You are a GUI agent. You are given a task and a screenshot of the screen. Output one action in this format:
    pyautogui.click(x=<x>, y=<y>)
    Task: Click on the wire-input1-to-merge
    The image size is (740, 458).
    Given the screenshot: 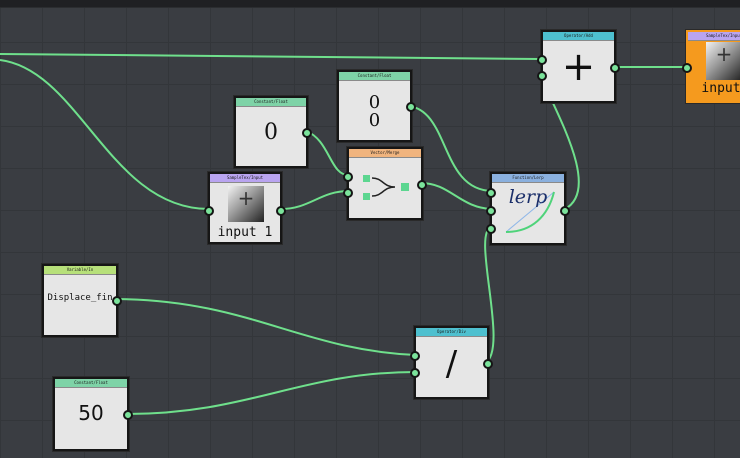 What is the action you would take?
    pyautogui.click(x=315, y=200)
    